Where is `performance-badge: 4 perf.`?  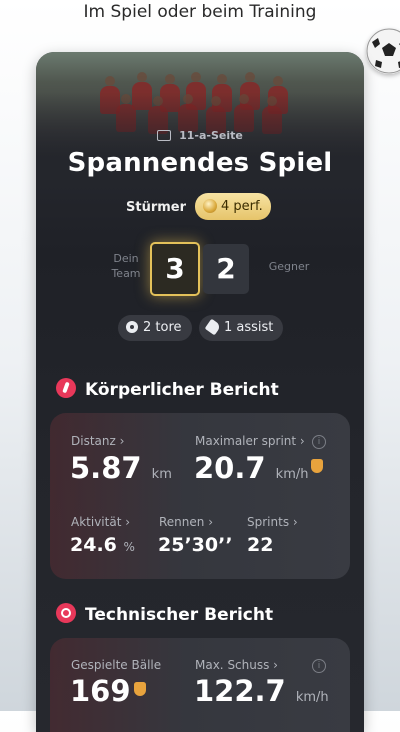 performance-badge: 4 perf. is located at coordinates (233, 206).